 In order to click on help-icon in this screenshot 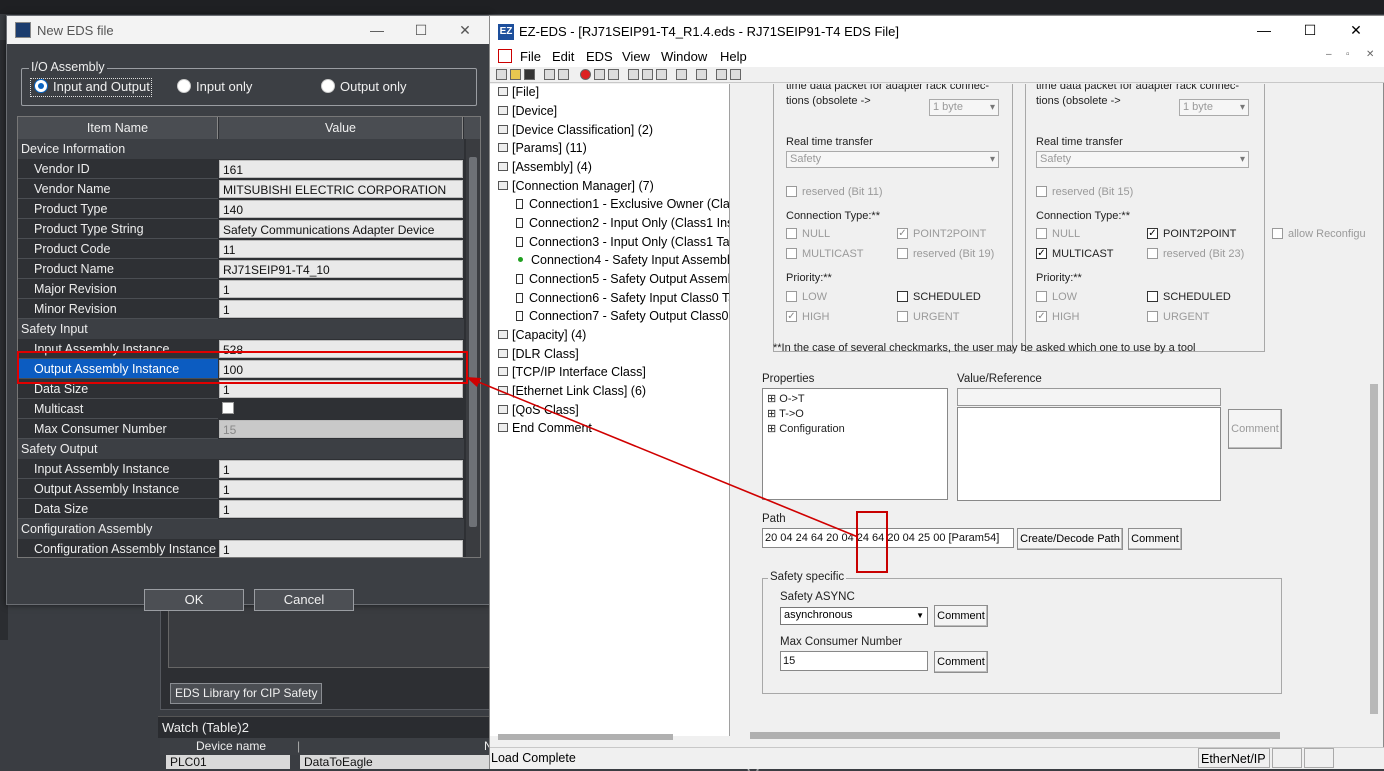, I will do `click(721, 74)`.